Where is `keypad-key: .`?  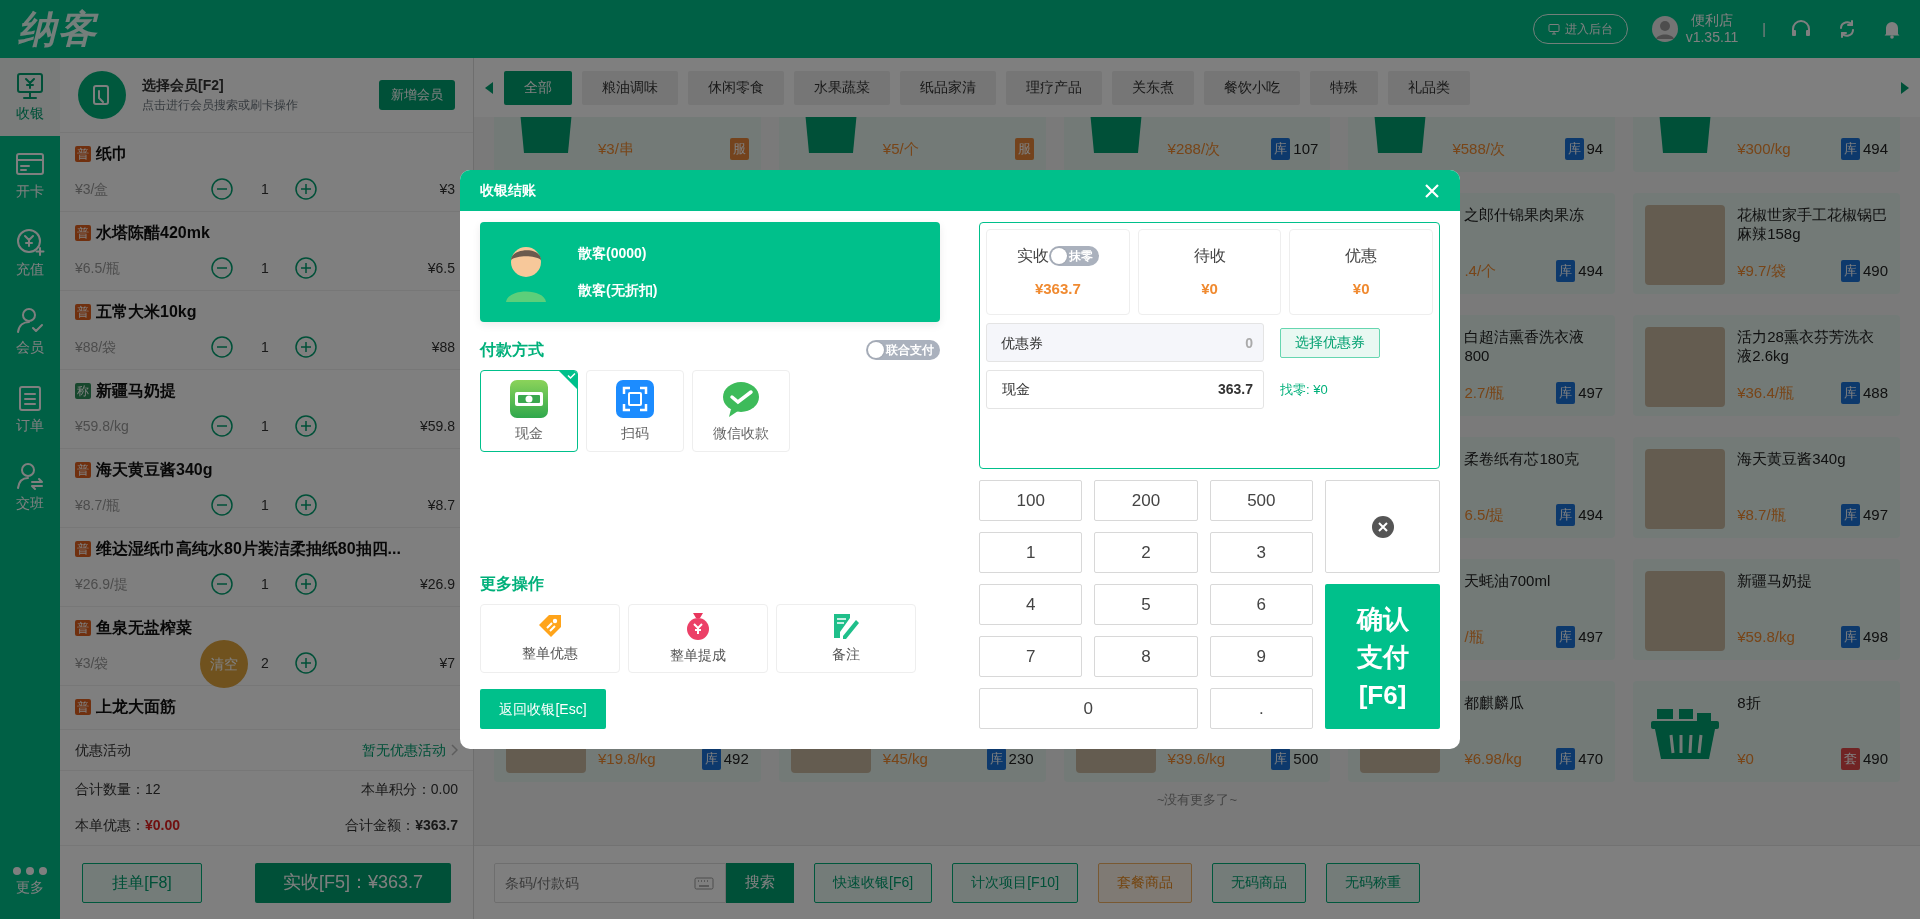 keypad-key: . is located at coordinates (1261, 708).